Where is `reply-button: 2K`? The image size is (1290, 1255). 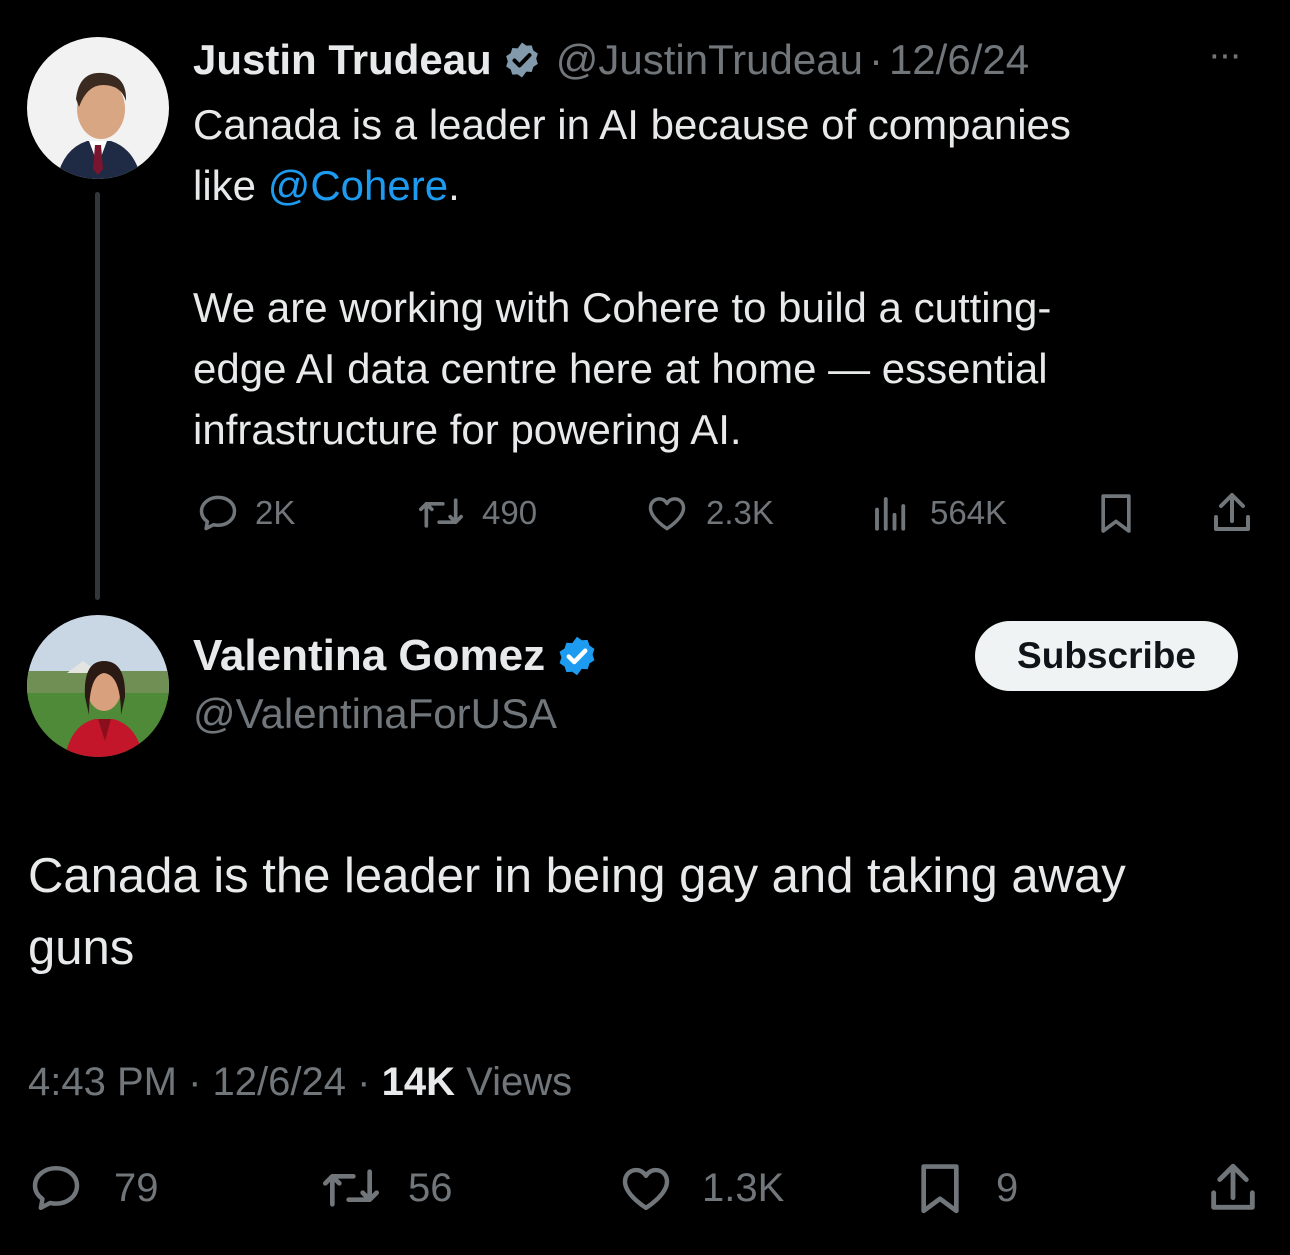 reply-button: 2K is located at coordinates (245, 513).